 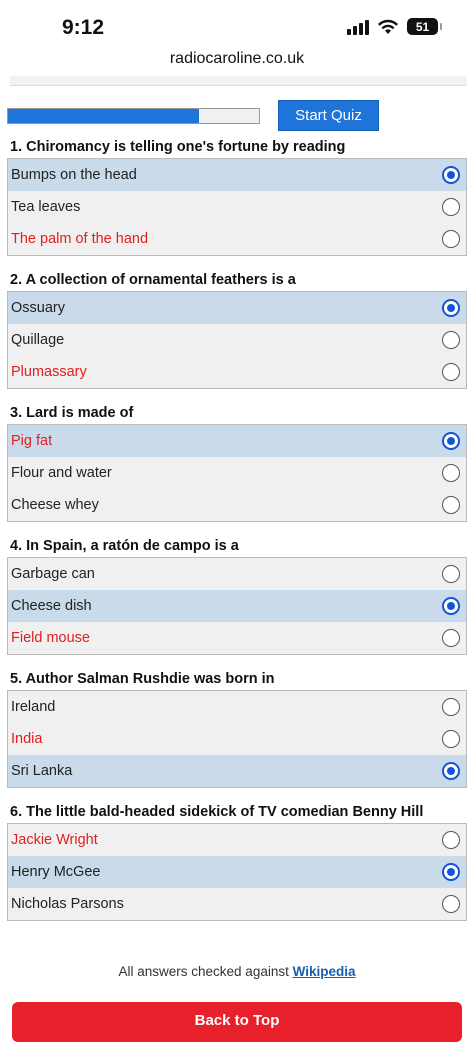 I want to click on answer-label: Ireland, so click(x=33, y=707).